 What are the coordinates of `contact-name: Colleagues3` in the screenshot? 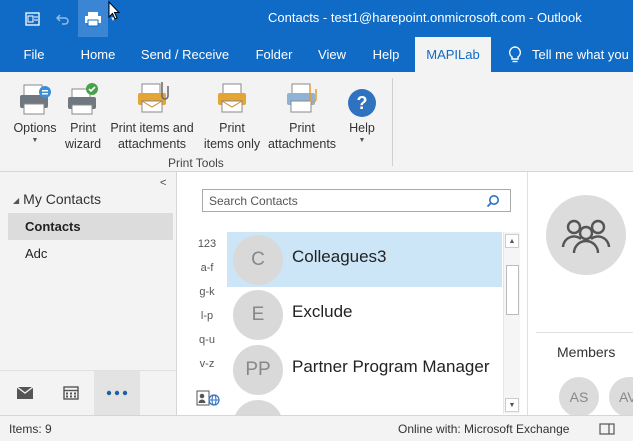 It's located at (339, 256).